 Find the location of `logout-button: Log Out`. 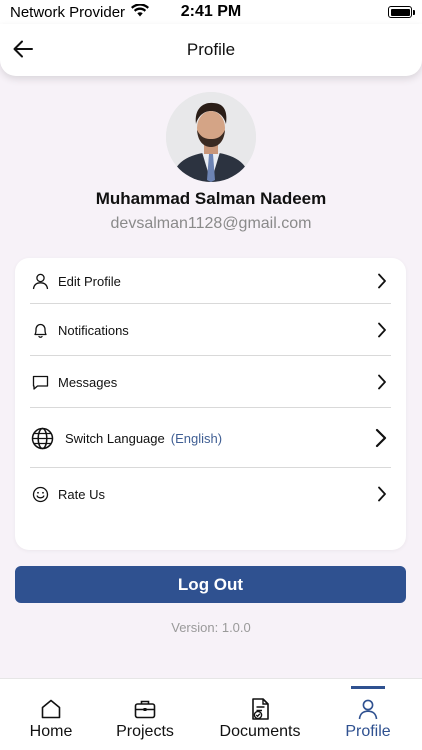

logout-button: Log Out is located at coordinates (210, 584).